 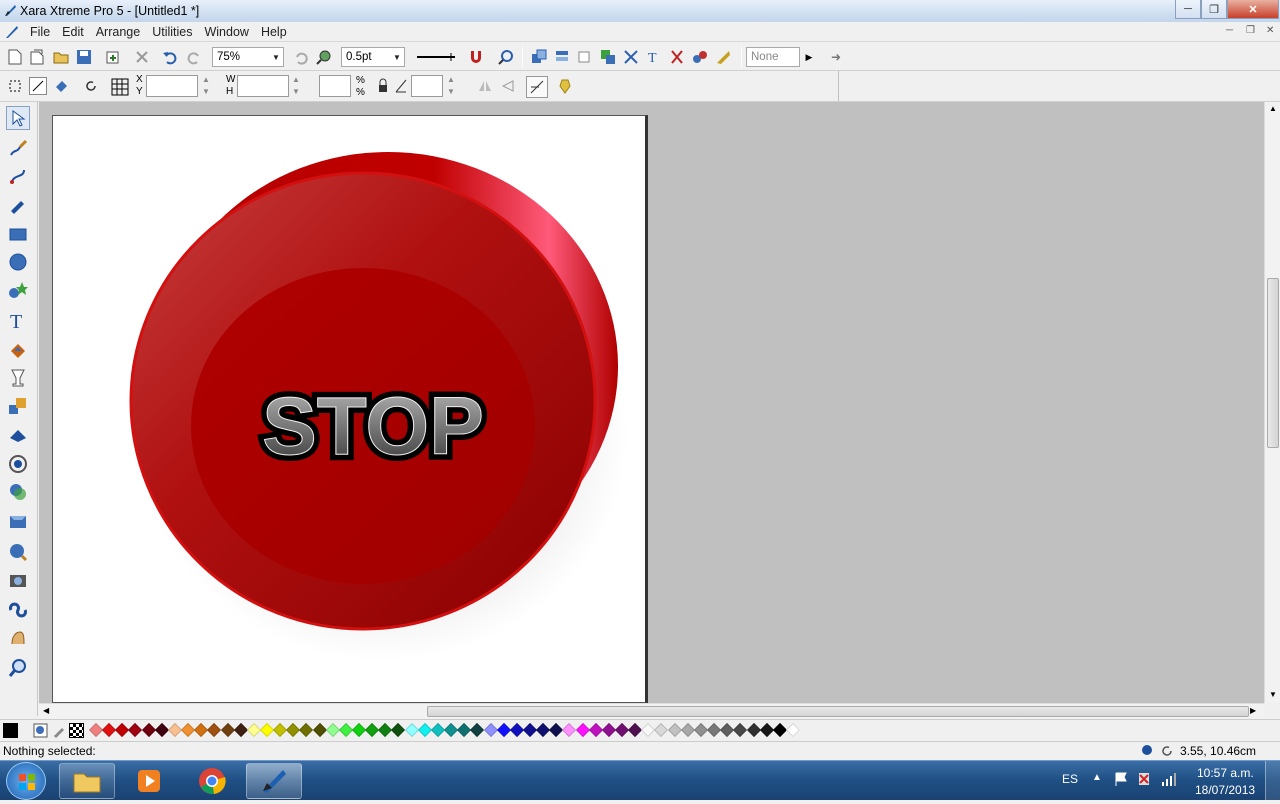 I want to click on horizontal-scroll-thumb, so click(x=838, y=711).